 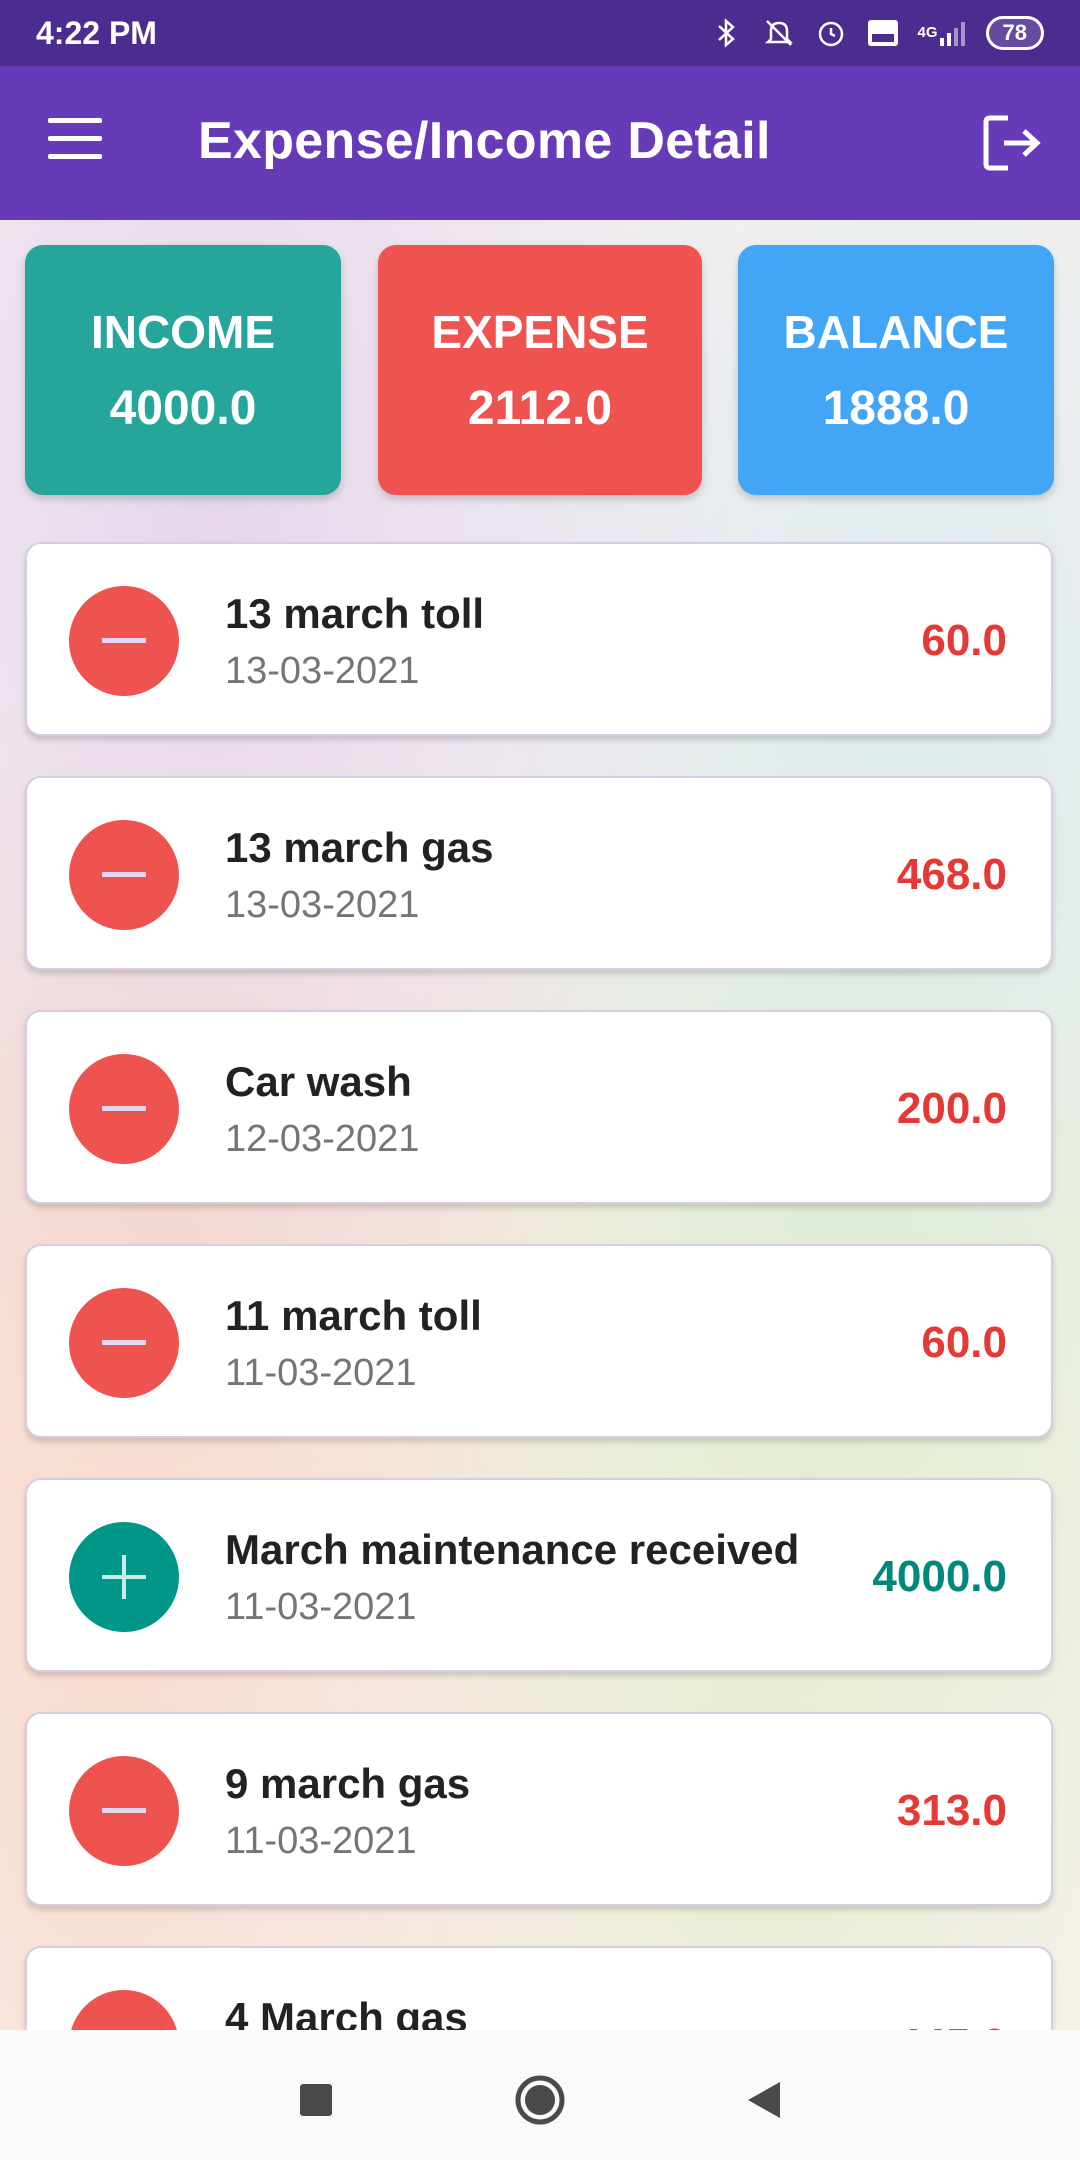 I want to click on navigation-bar, so click(x=540, y=2095).